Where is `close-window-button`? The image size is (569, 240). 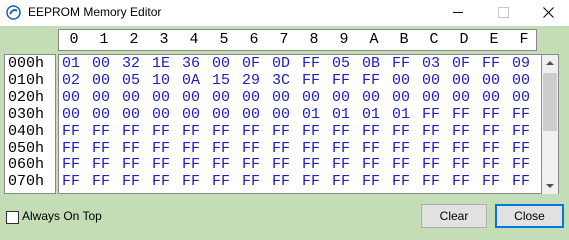
close-window-button is located at coordinates (549, 13).